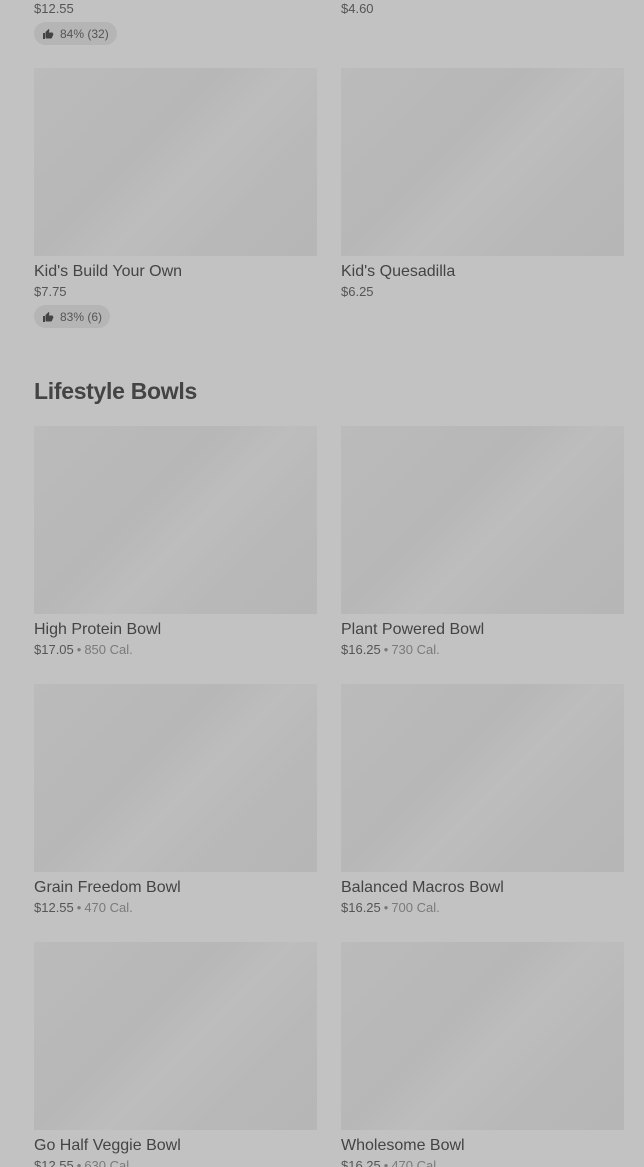  Describe the element at coordinates (482, 1162) in the screenshot. I see `item-meta: $16.25 • 470 Cal.` at that location.